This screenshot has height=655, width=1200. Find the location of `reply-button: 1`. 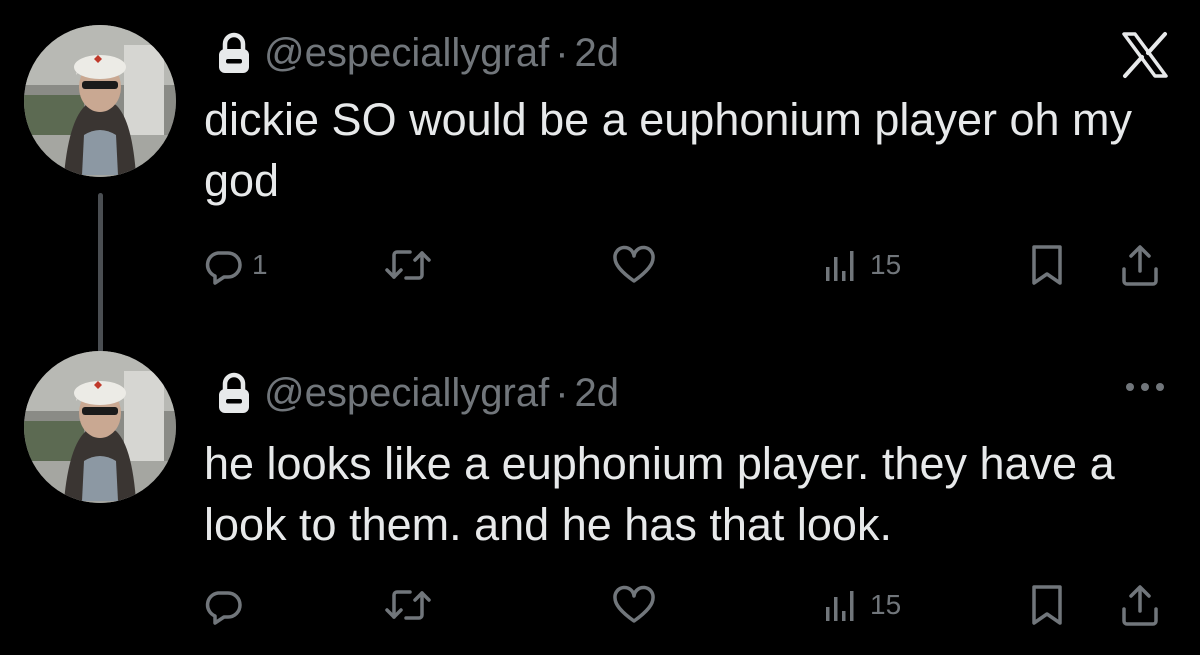

reply-button: 1 is located at coordinates (236, 265).